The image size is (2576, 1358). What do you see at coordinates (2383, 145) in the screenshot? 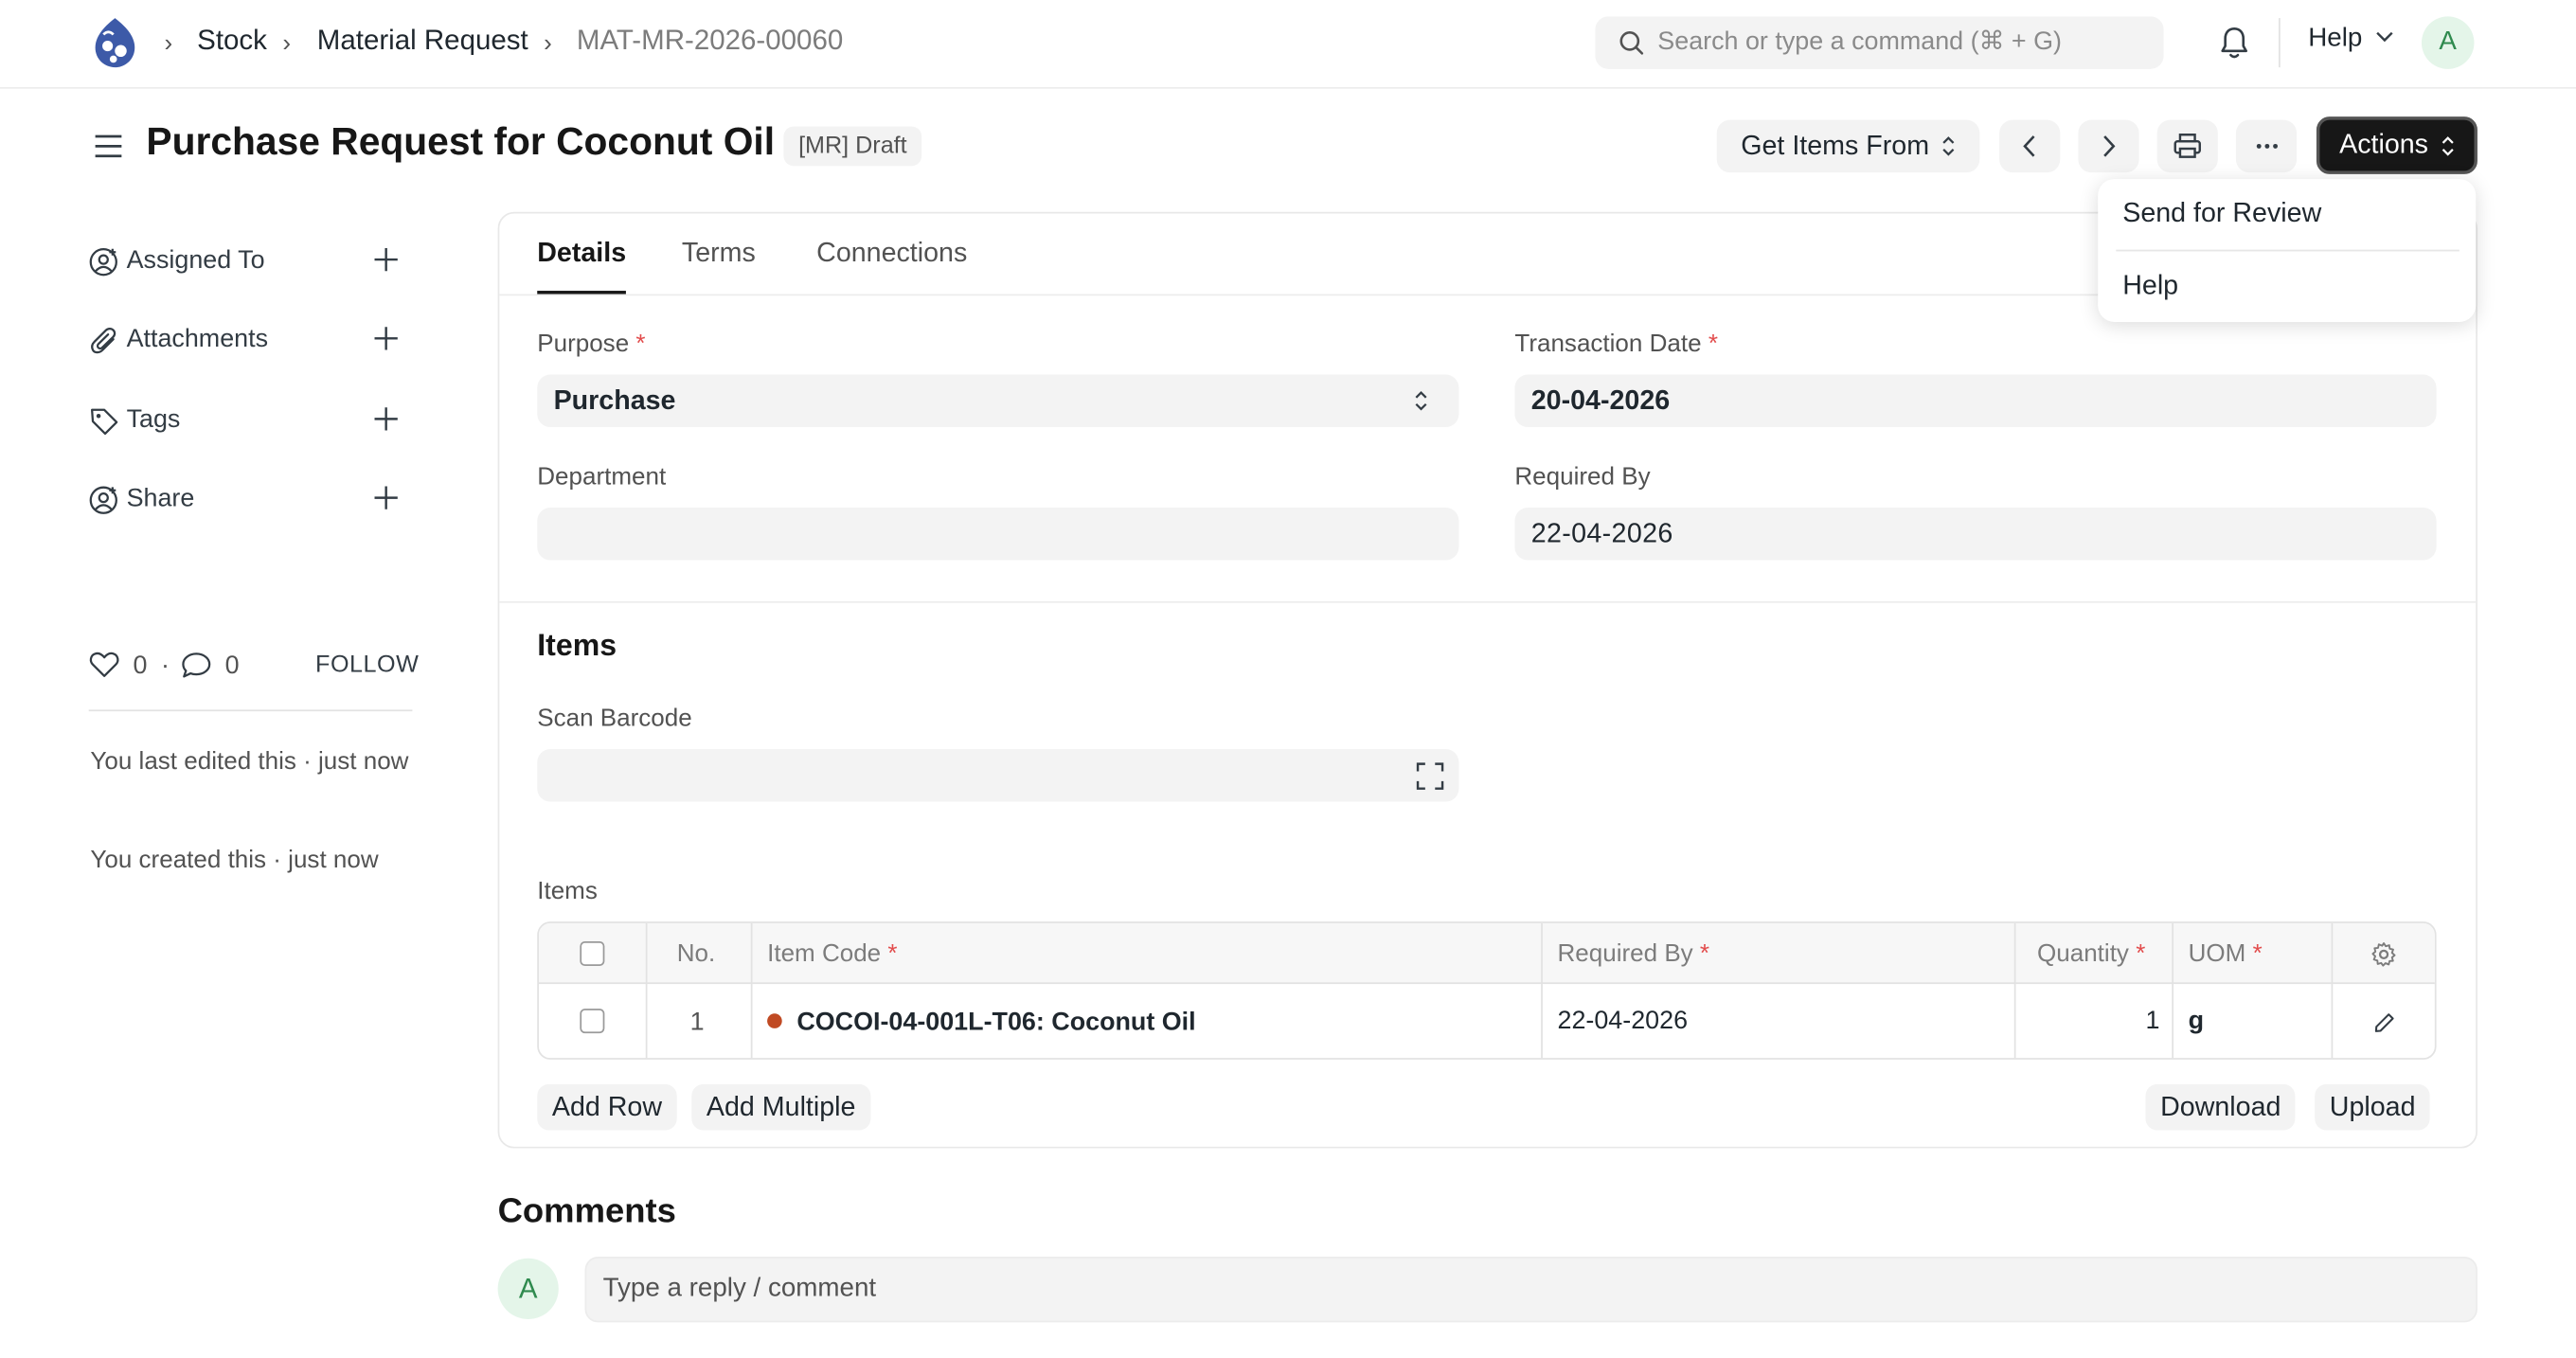
I see `actions-label: Actions` at bounding box center [2383, 145].